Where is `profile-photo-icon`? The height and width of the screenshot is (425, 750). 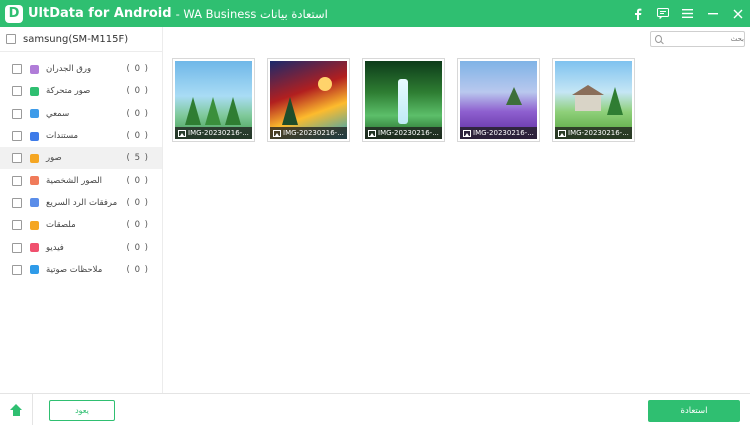 profile-photo-icon is located at coordinates (34, 181).